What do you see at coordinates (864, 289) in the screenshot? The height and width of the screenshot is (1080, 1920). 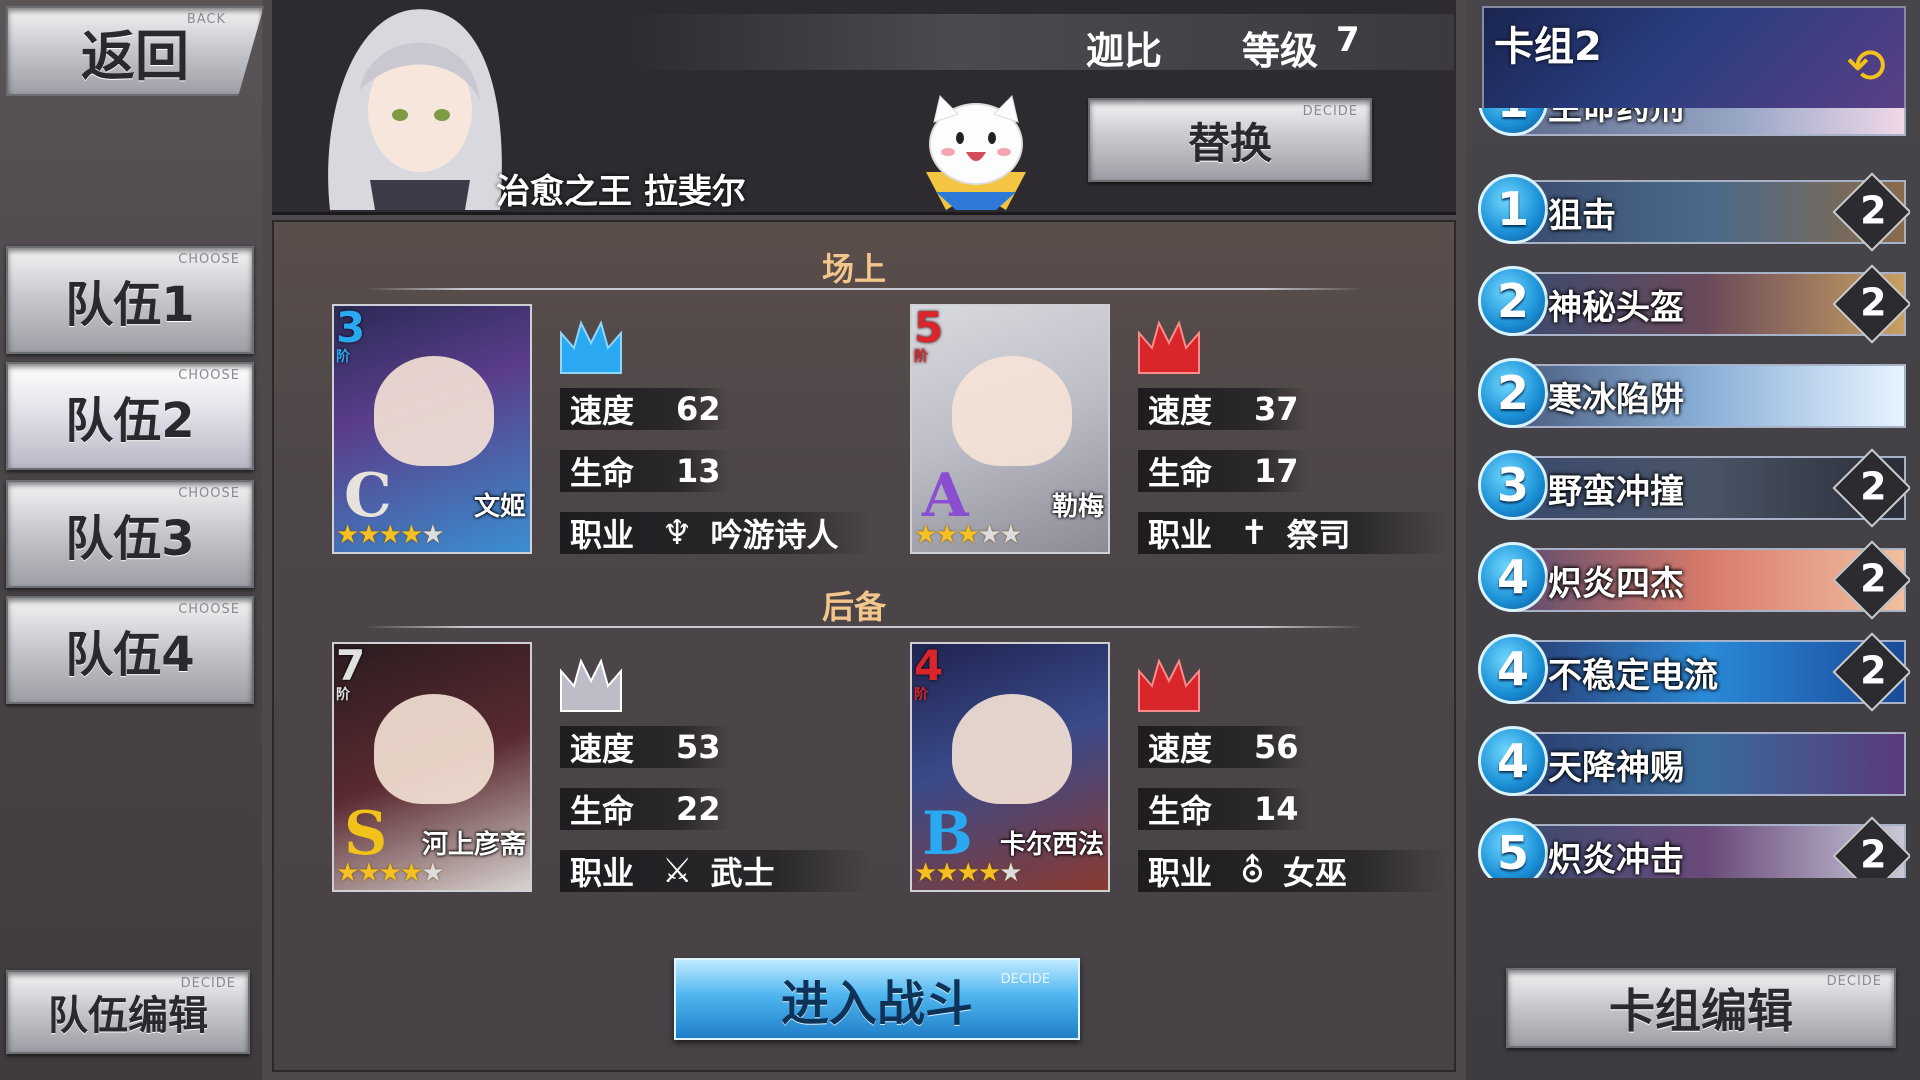 I see `field-divider` at bounding box center [864, 289].